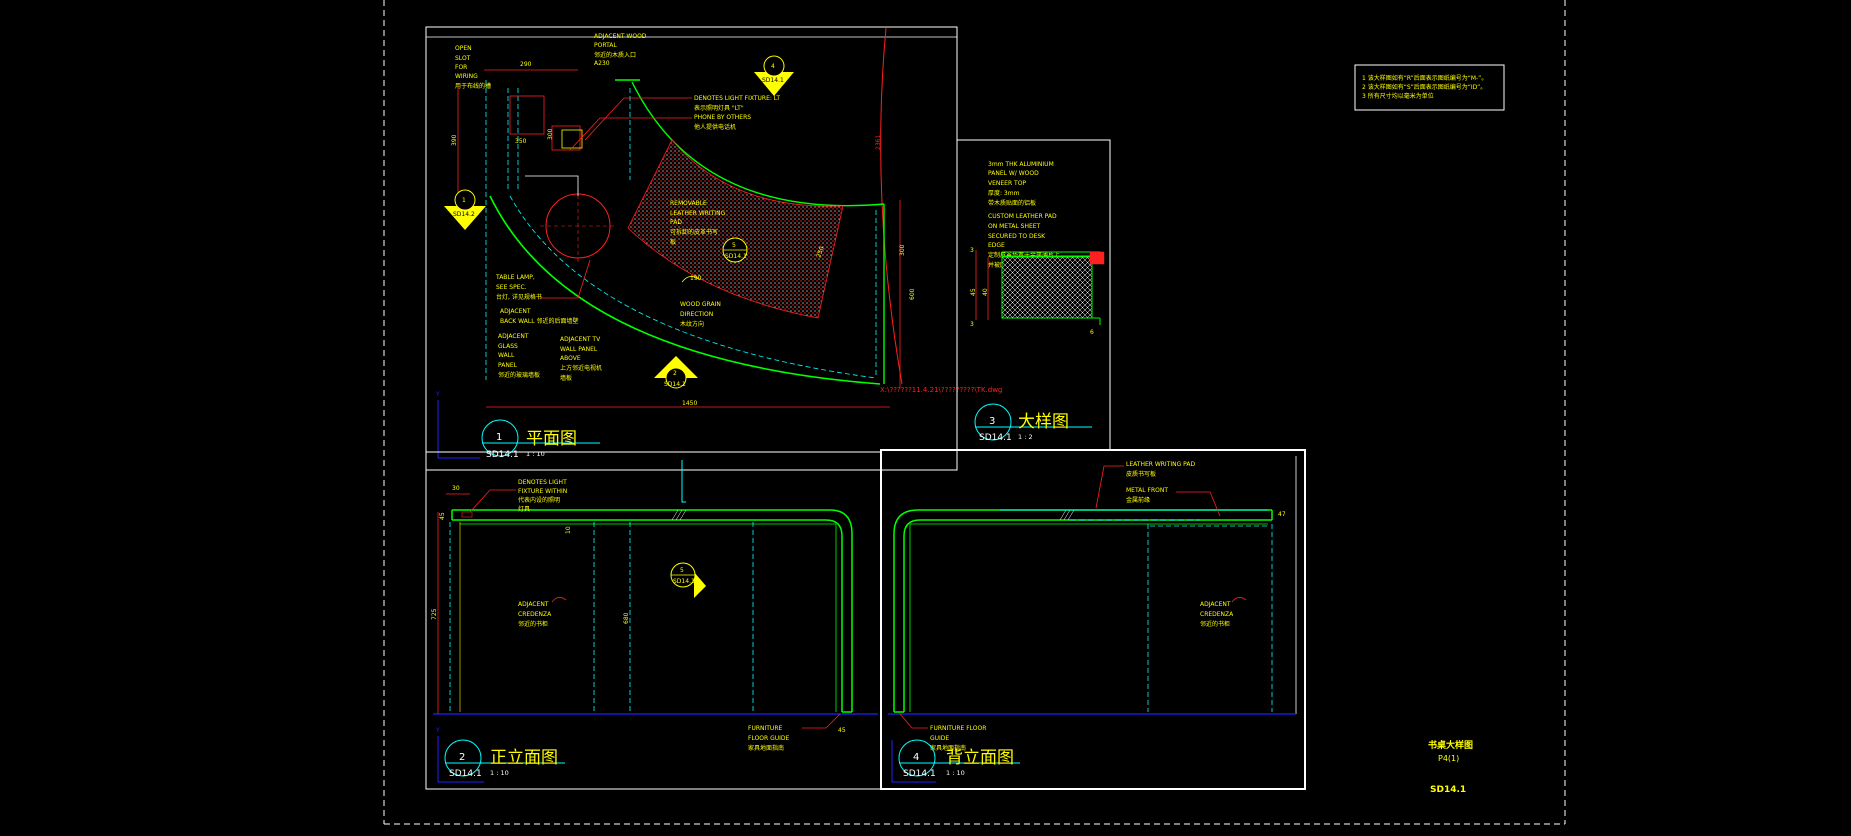 Image resolution: width=1851 pixels, height=836 pixels. What do you see at coordinates (734, 245) in the screenshot?
I see `marker-5p-num: 5` at bounding box center [734, 245].